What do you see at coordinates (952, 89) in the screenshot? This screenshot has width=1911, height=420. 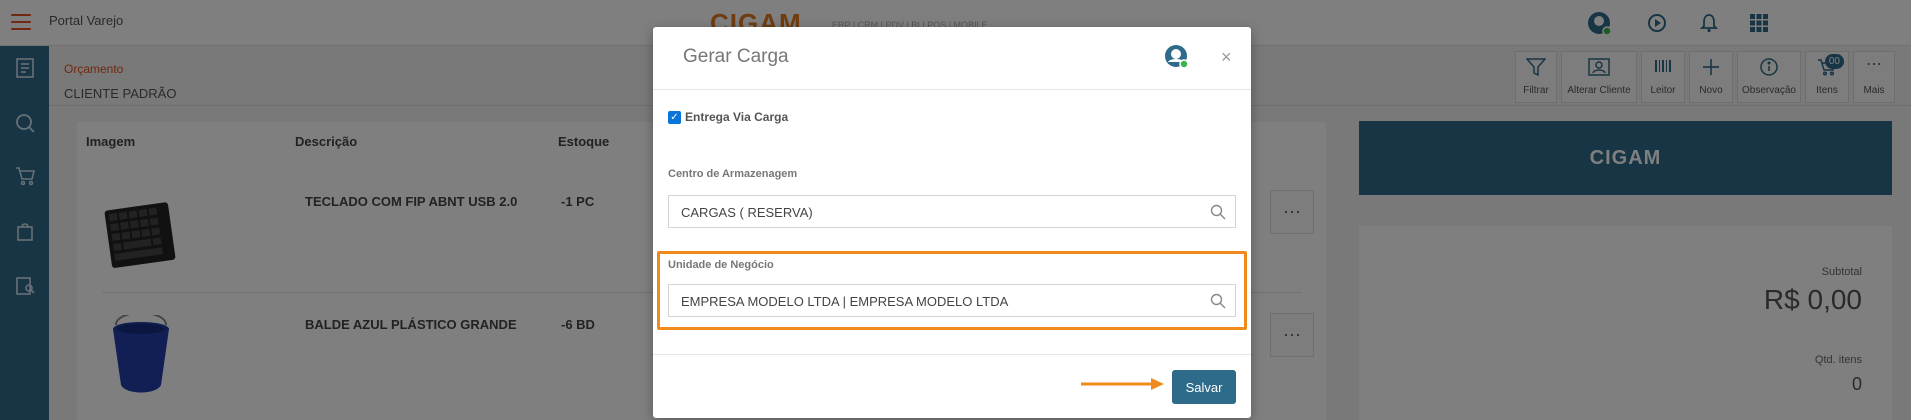 I see `dialog-header-divider` at bounding box center [952, 89].